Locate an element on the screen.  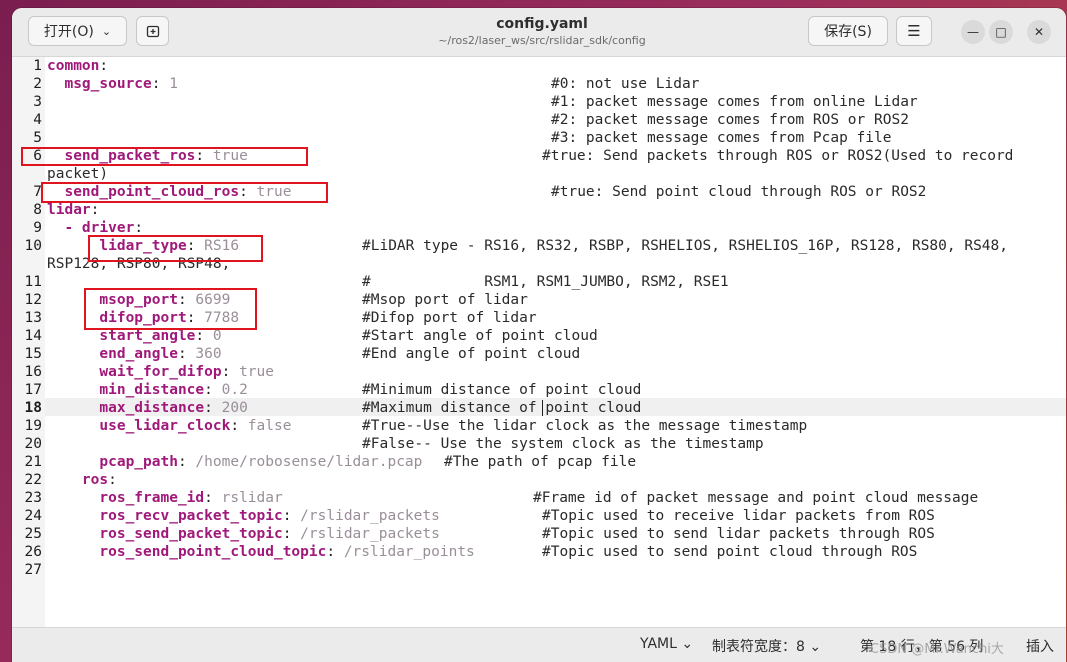
code-line: 22 ros: is located at coordinates (539, 480).